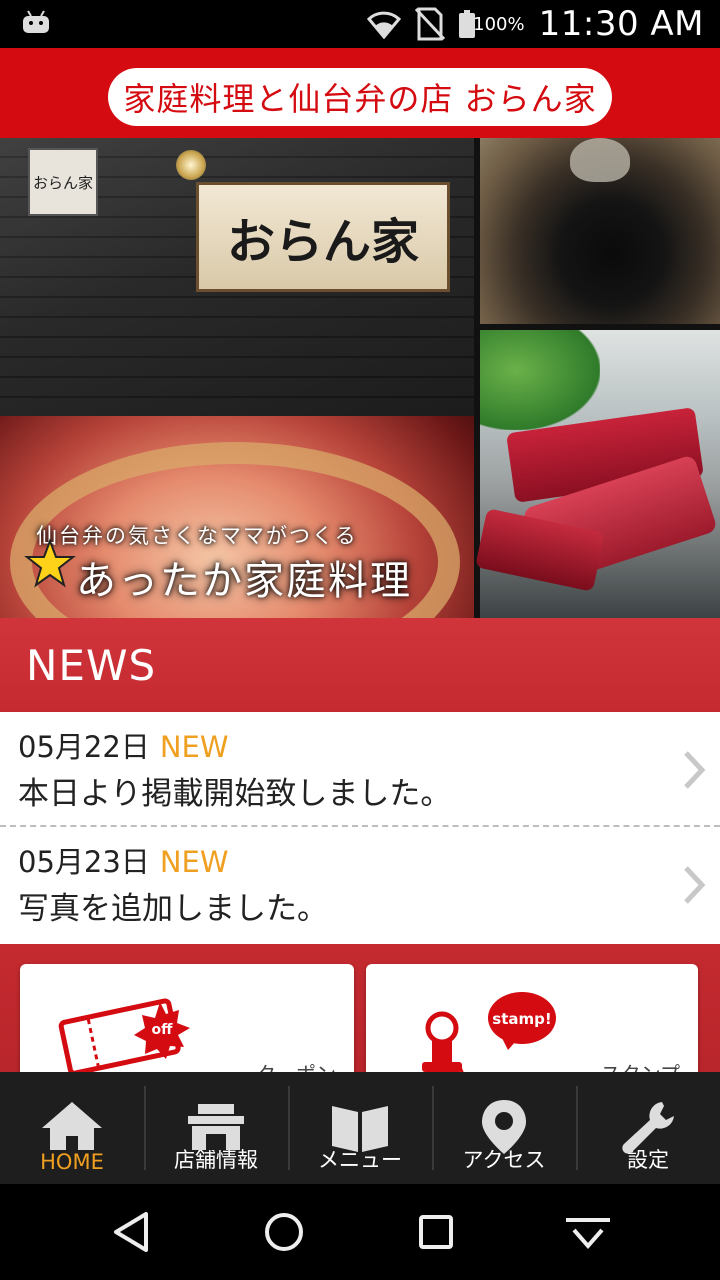 The height and width of the screenshot is (1280, 720). I want to click on news-text: 本日より掲載開始致しました。, so click(235, 794).